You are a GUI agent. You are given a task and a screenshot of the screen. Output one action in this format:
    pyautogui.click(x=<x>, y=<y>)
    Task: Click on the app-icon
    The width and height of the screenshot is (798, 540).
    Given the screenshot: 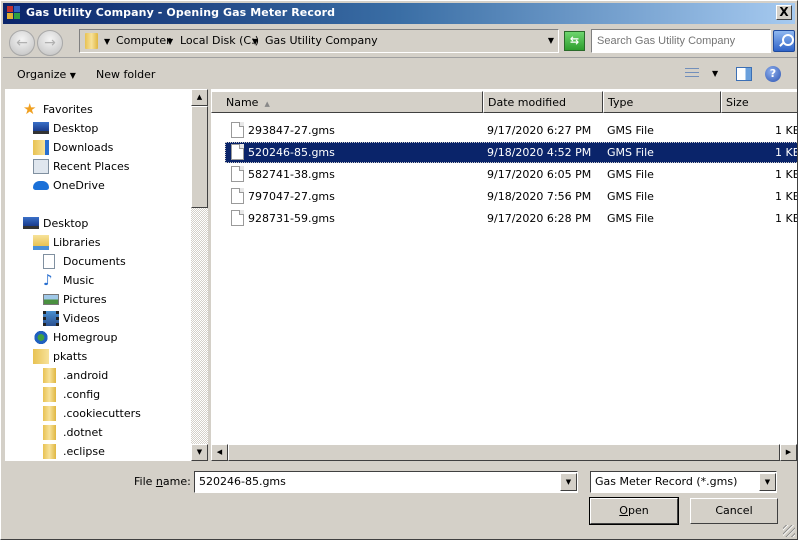 What is the action you would take?
    pyautogui.click(x=14, y=13)
    